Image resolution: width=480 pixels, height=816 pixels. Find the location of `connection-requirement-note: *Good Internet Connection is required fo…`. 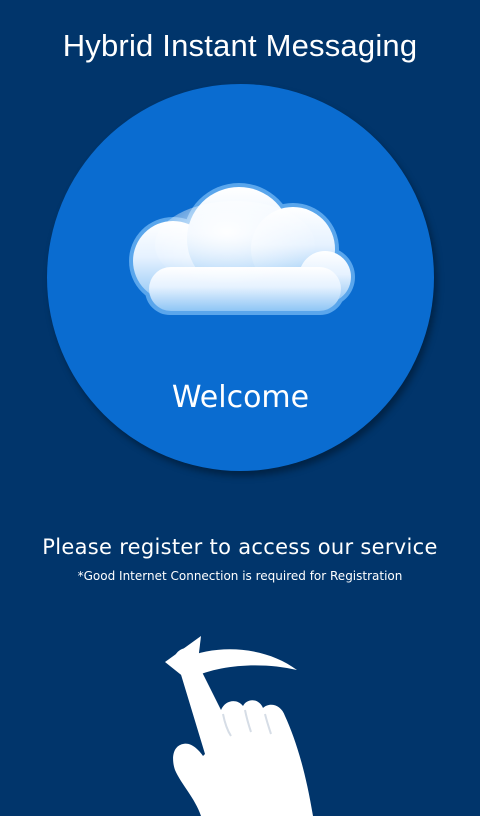

connection-requirement-note: *Good Internet Connection is required fo… is located at coordinates (240, 576).